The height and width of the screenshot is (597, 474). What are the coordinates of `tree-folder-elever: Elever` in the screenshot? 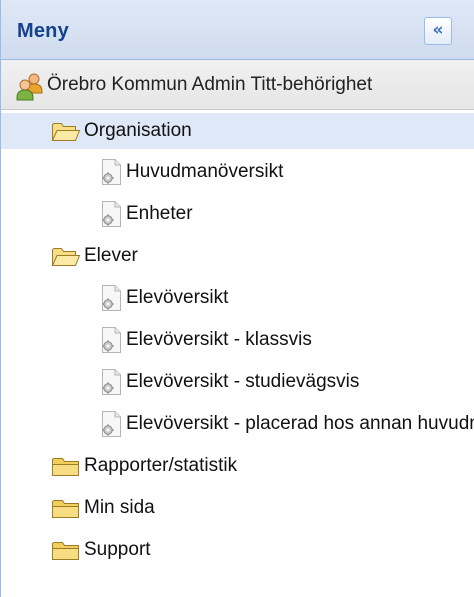 It's located at (237, 256).